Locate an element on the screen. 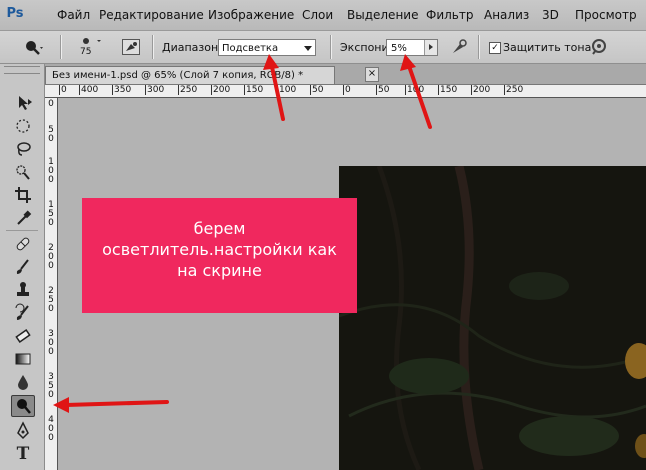 The height and width of the screenshot is (470, 646). arrow-exposure is located at coordinates (419, 96).